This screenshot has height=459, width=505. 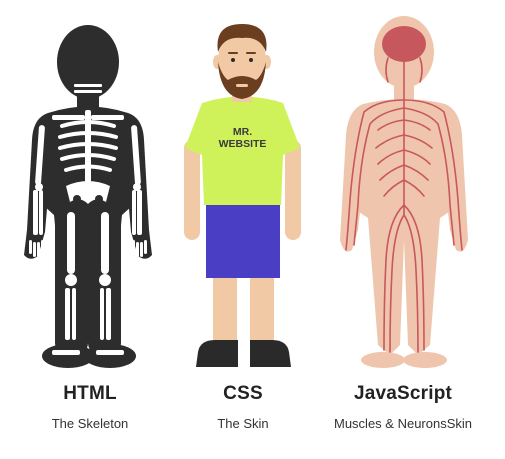 I want to click on brain, so click(x=404, y=44).